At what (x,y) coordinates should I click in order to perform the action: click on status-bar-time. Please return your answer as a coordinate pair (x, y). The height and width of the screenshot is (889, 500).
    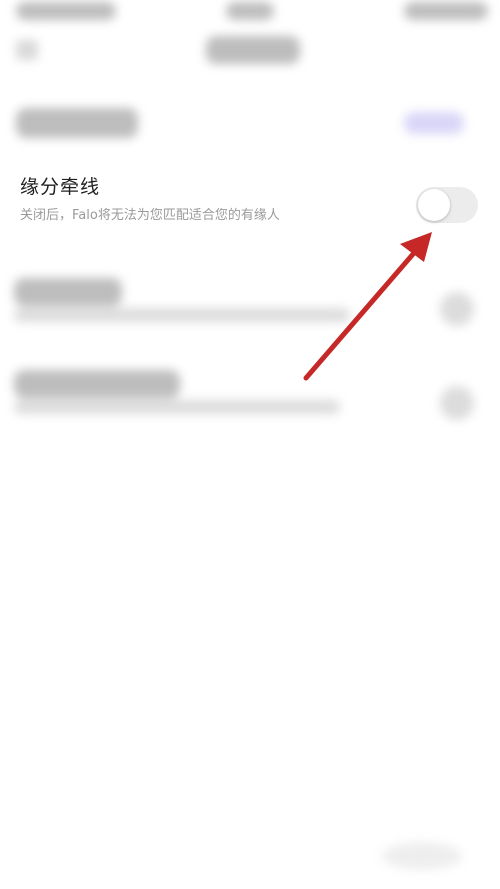
    Looking at the image, I should click on (250, 11).